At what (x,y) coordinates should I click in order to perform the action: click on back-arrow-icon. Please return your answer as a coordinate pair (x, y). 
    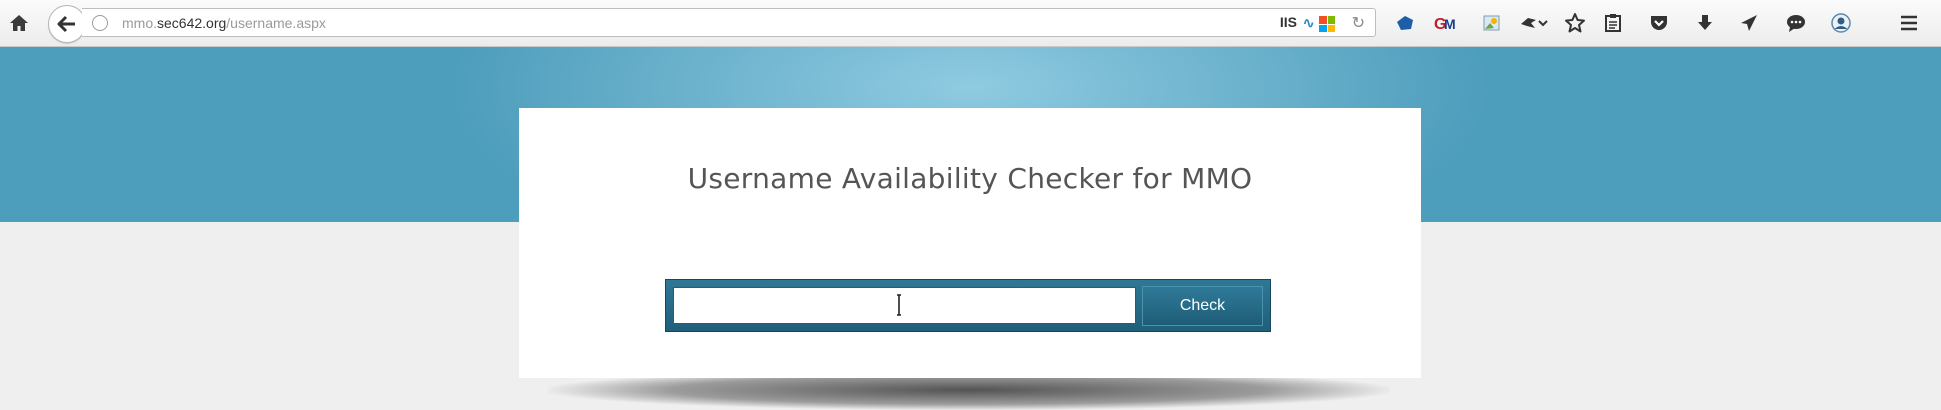
    Looking at the image, I should click on (66, 24).